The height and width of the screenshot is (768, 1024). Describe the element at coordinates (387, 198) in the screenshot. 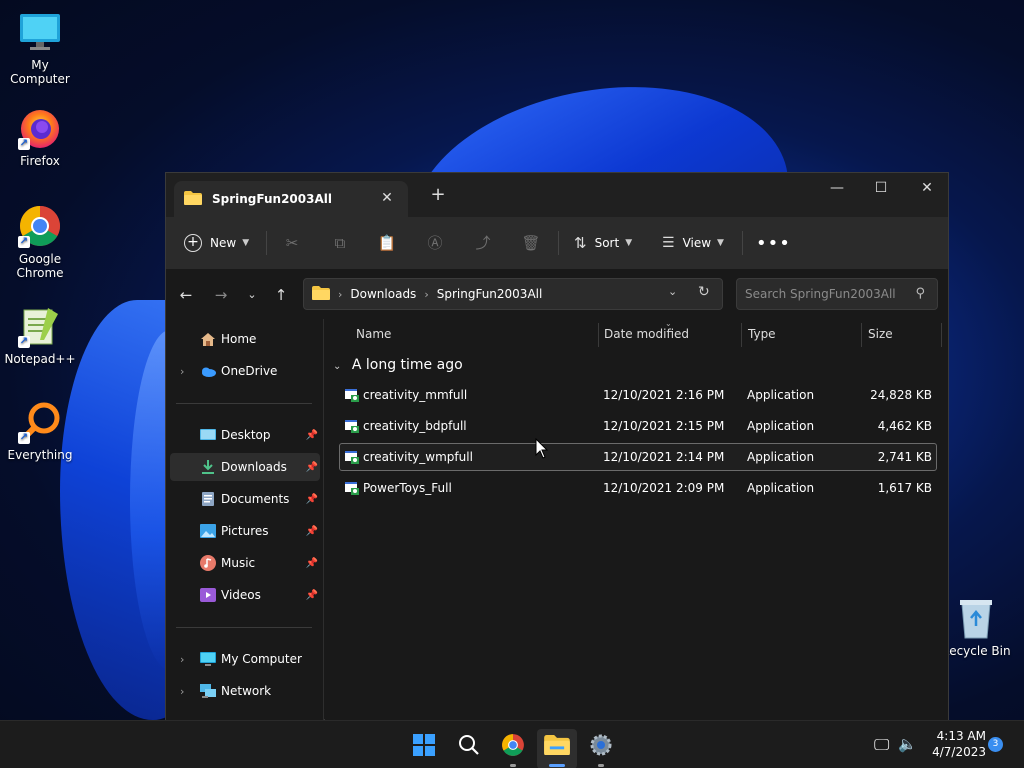

I see `close-tab-icon: ✕` at that location.